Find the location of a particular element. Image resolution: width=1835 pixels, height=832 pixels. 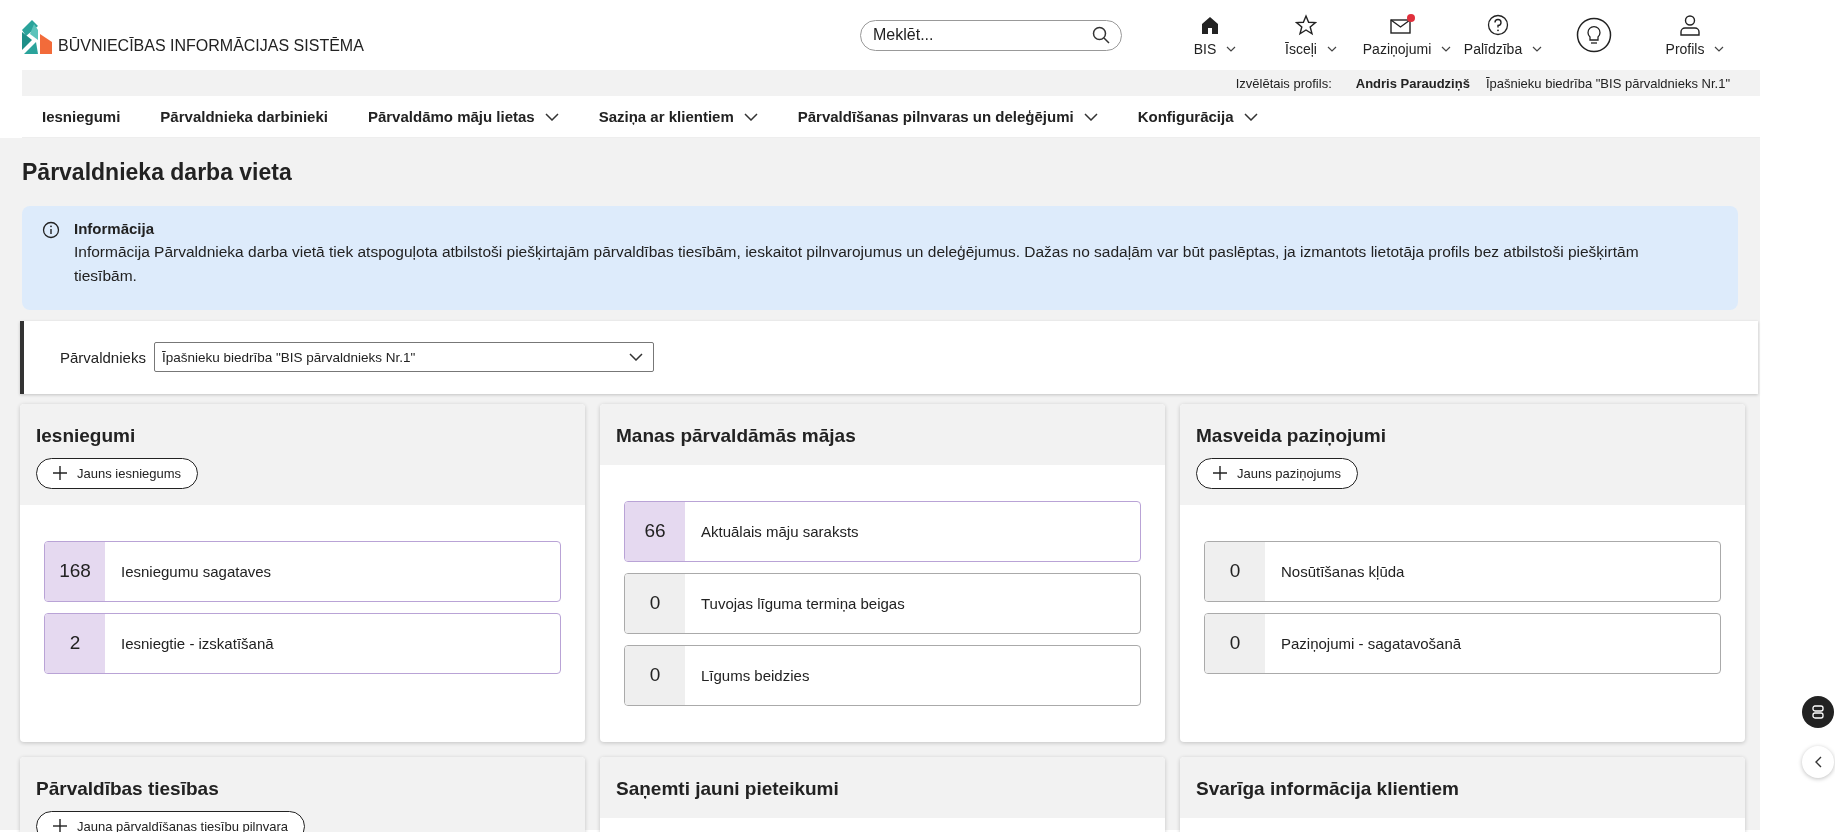

toolbar-button: Palīdzība is located at coordinates (1498, 35).